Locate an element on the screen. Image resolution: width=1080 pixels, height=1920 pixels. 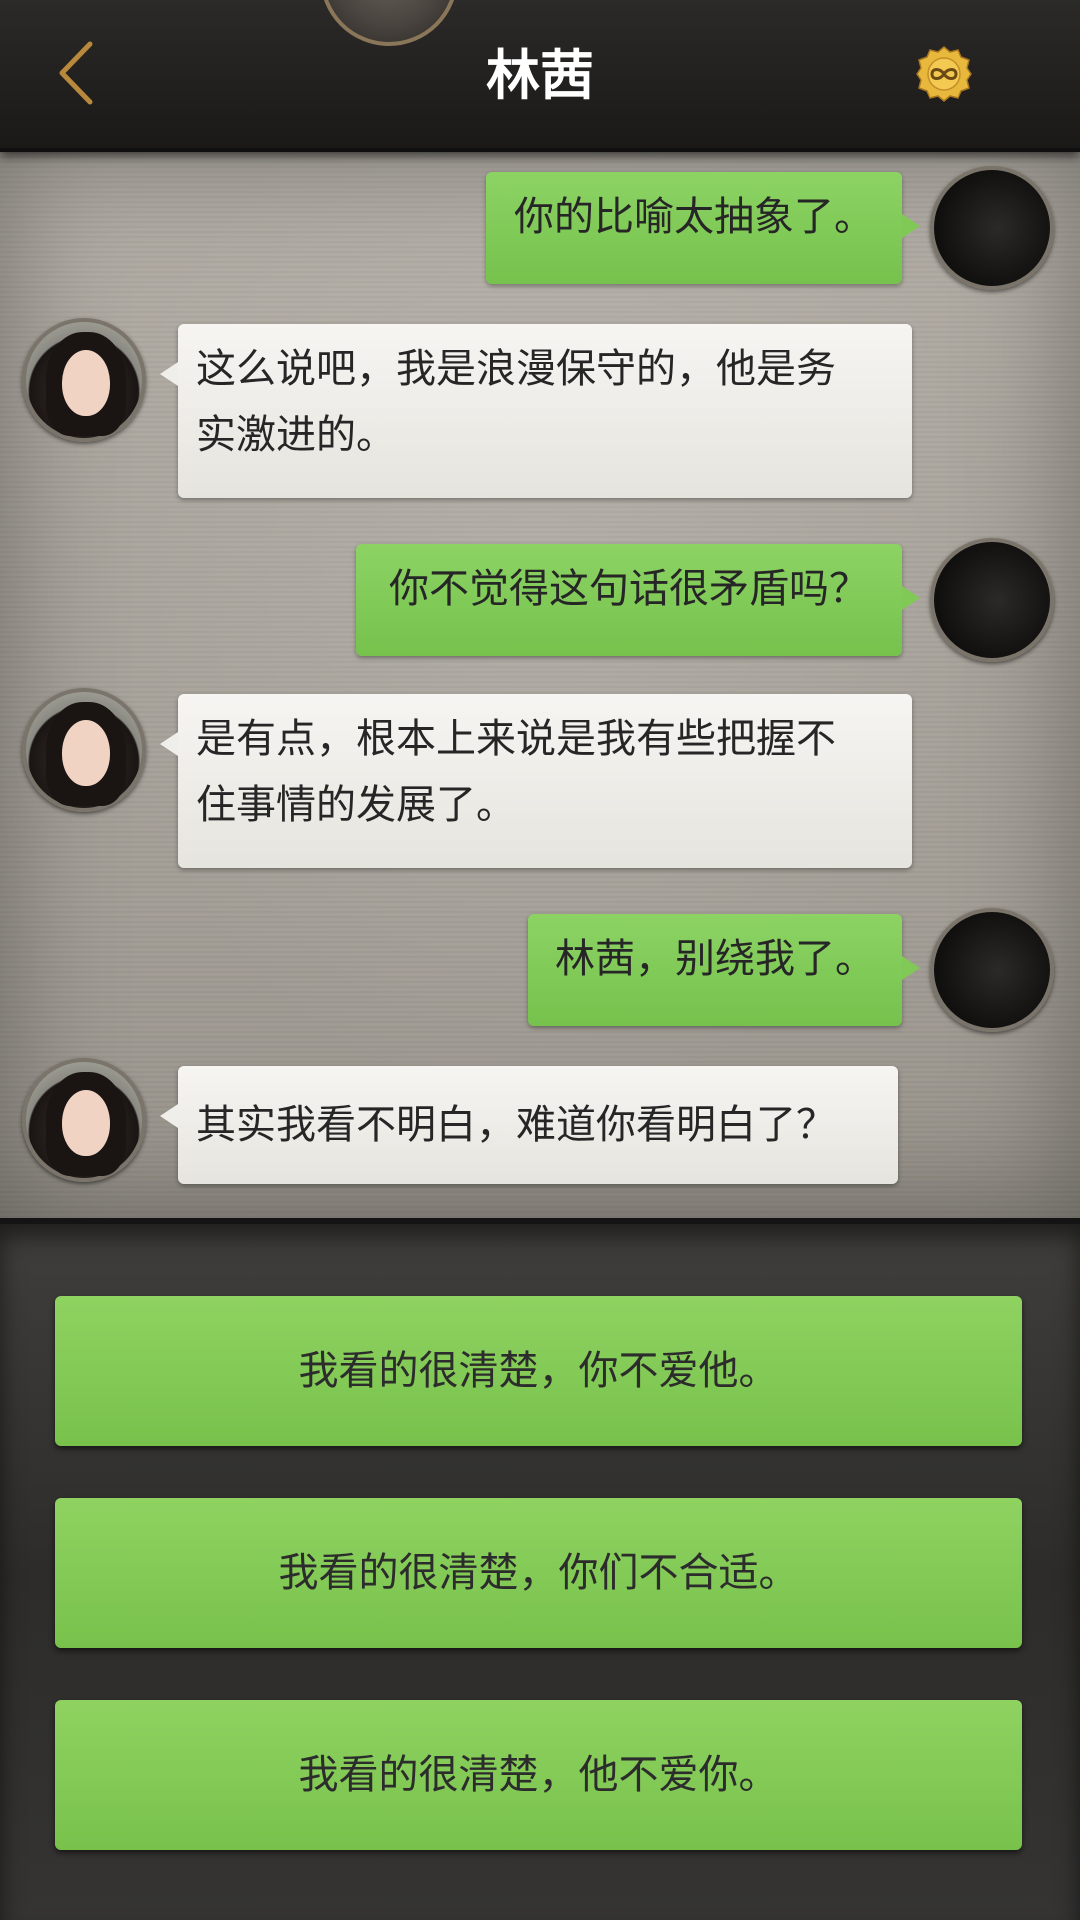
page-title: 林茜 is located at coordinates (540, 75).